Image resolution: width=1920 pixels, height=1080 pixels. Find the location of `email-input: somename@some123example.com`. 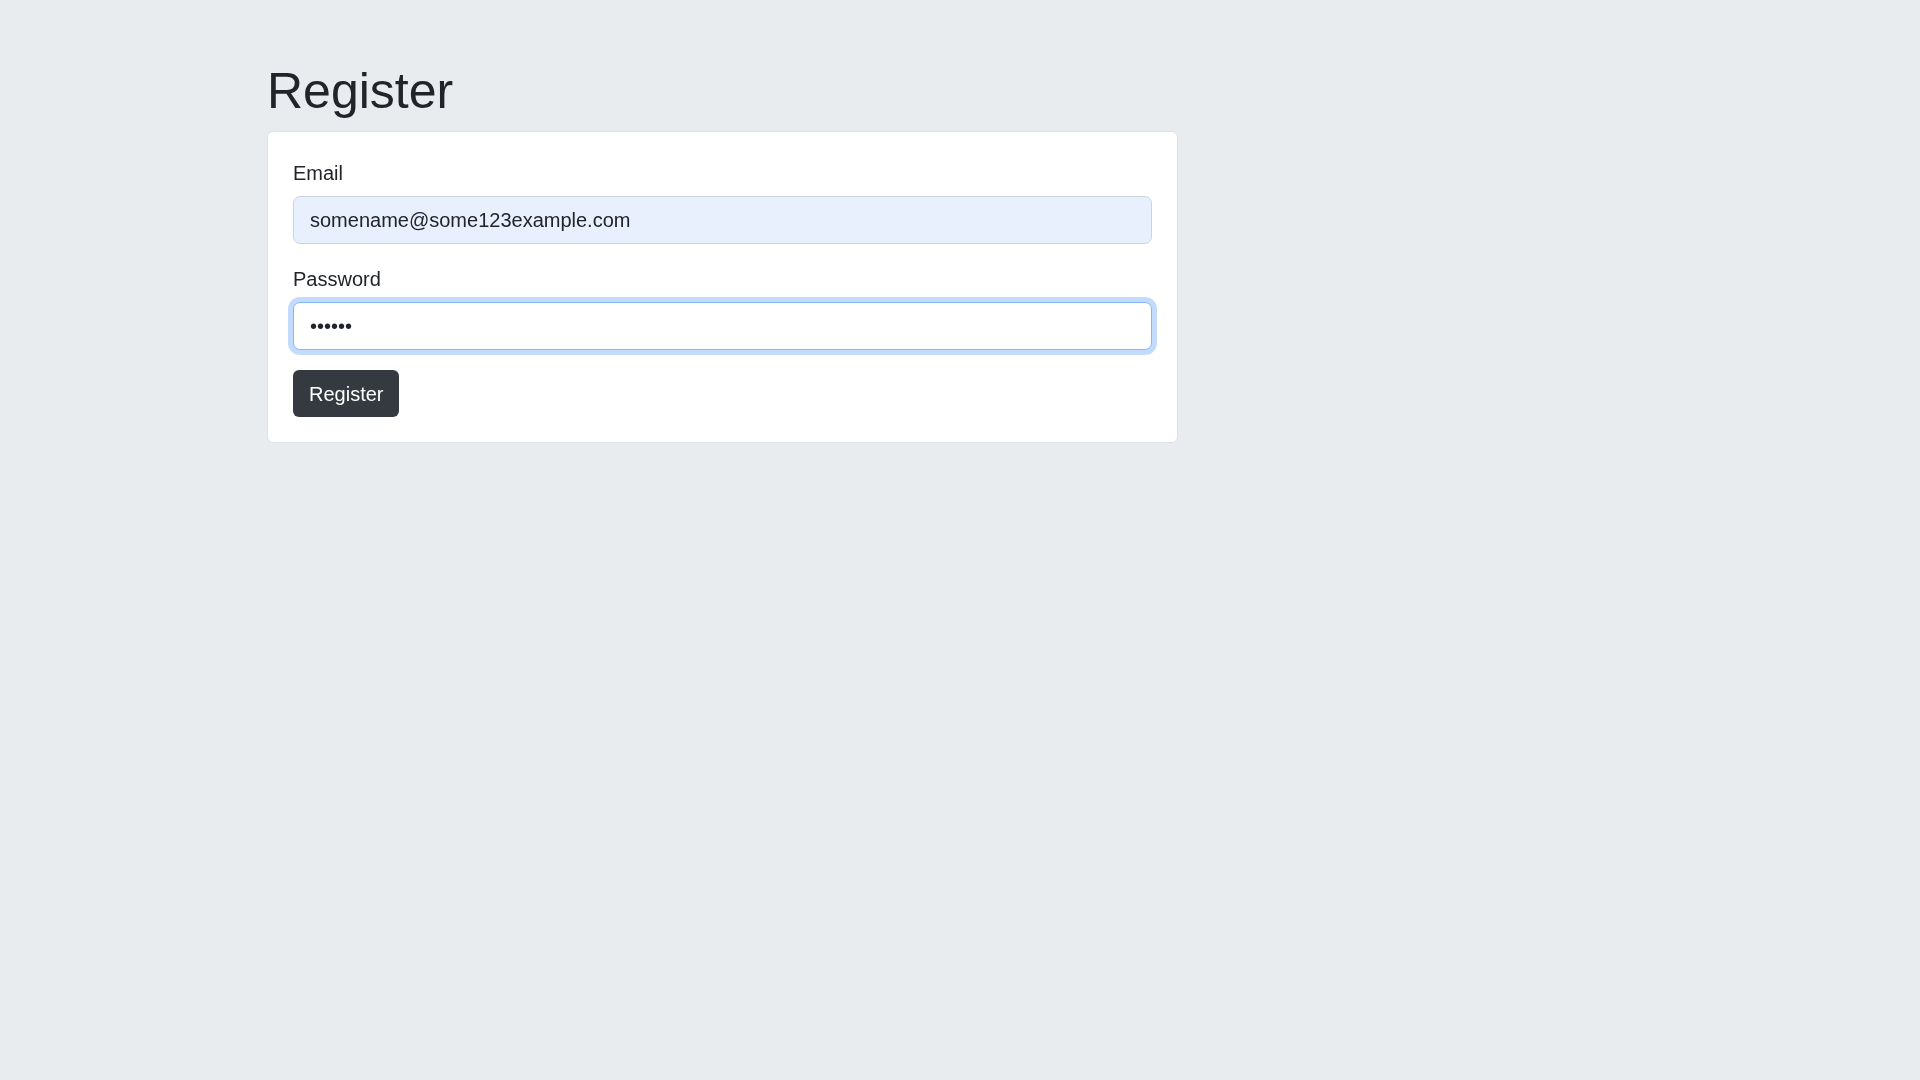

email-input: somename@some123example.com is located at coordinates (722, 220).